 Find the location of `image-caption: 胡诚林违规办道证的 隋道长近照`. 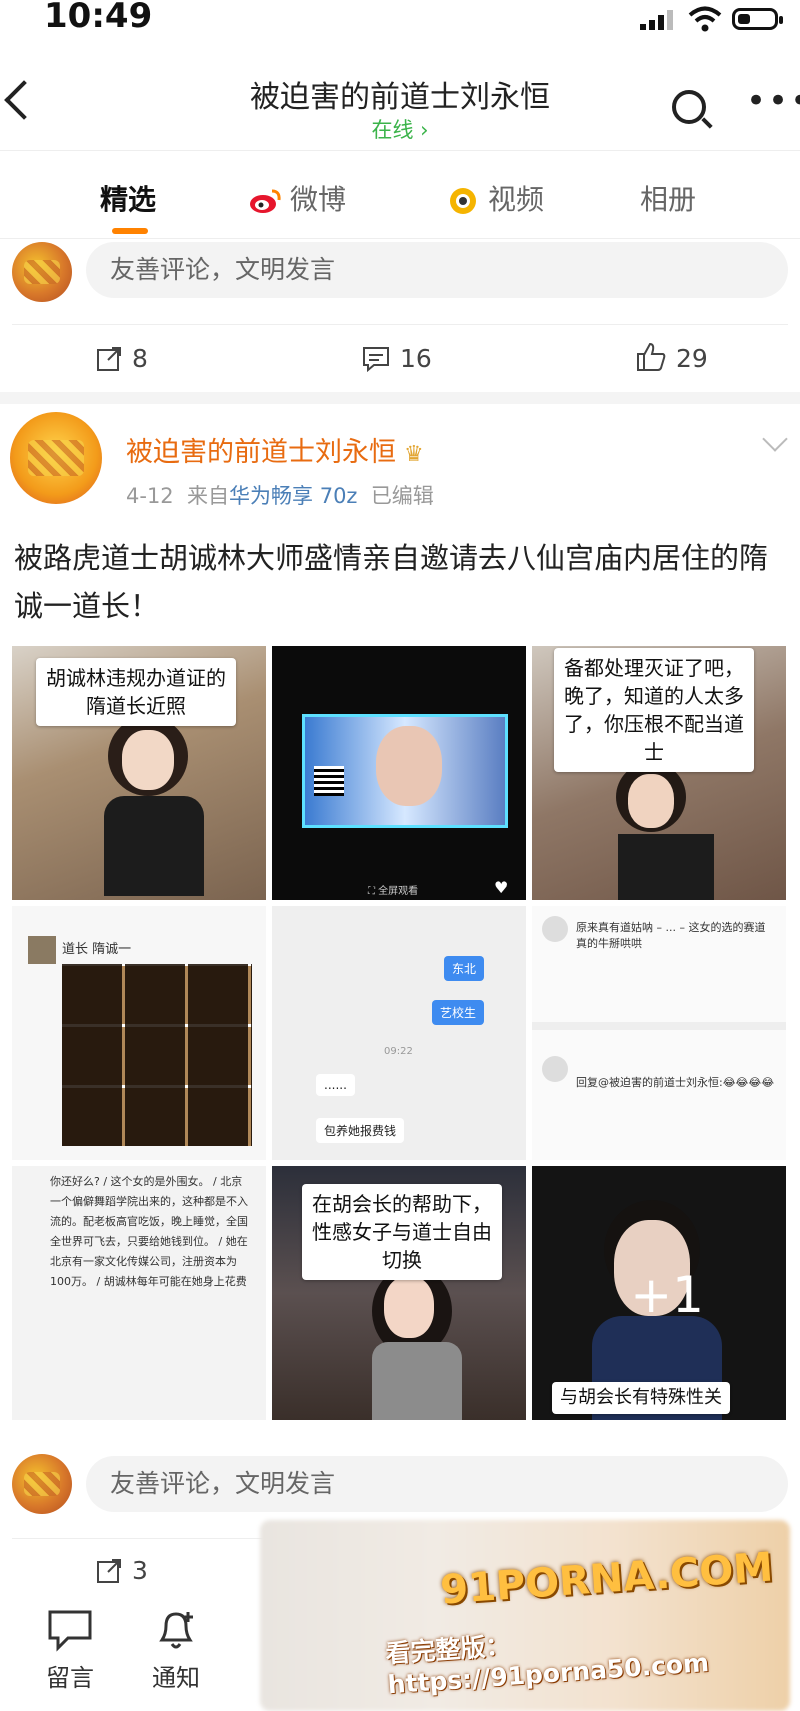

image-caption: 胡诚林违规办道证的 隋道长近照 is located at coordinates (136, 692).